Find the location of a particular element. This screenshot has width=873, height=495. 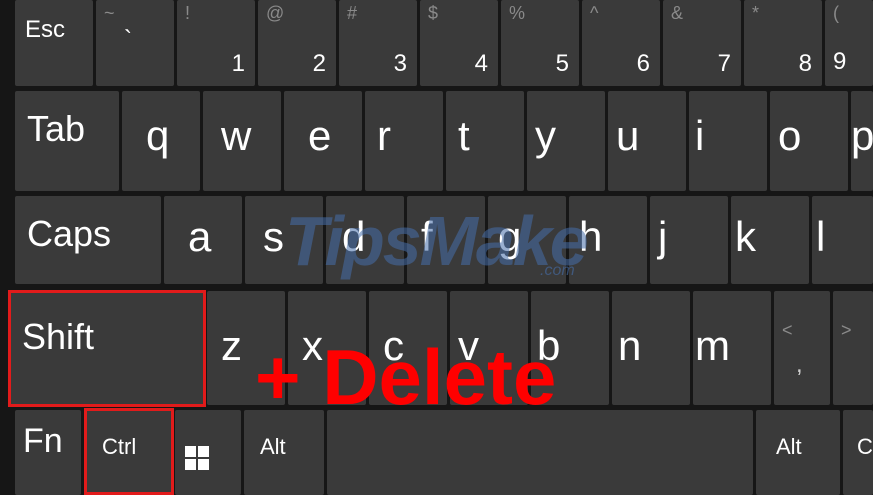

key-k: k is located at coordinates (770, 240).